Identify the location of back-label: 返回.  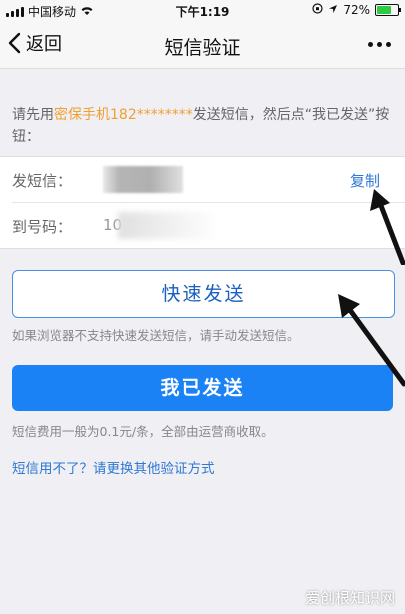
(44, 44).